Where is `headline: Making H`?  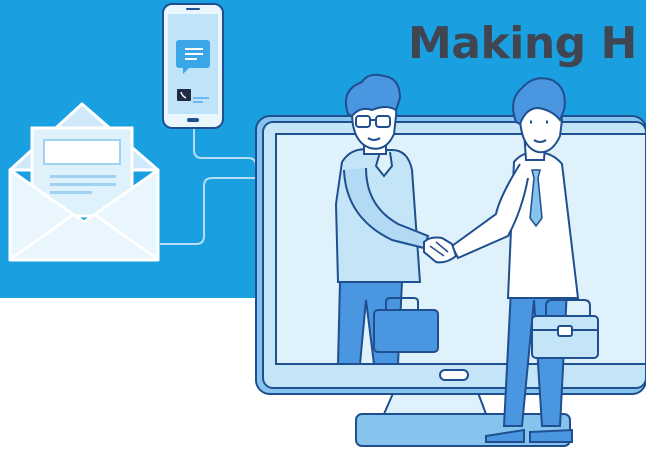 headline: Making H is located at coordinates (522, 43).